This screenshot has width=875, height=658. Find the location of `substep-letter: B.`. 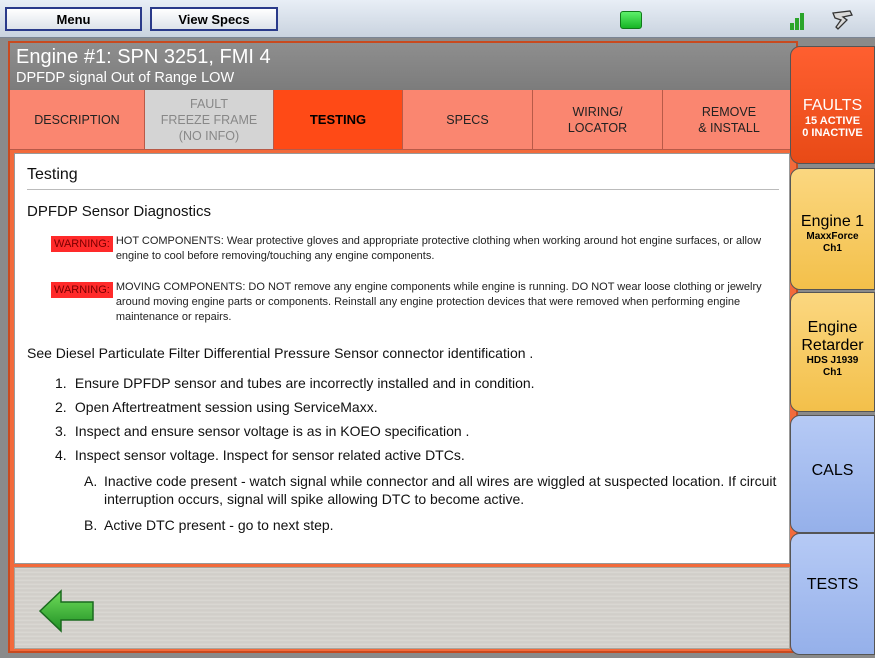

substep-letter: B. is located at coordinates (91, 525).